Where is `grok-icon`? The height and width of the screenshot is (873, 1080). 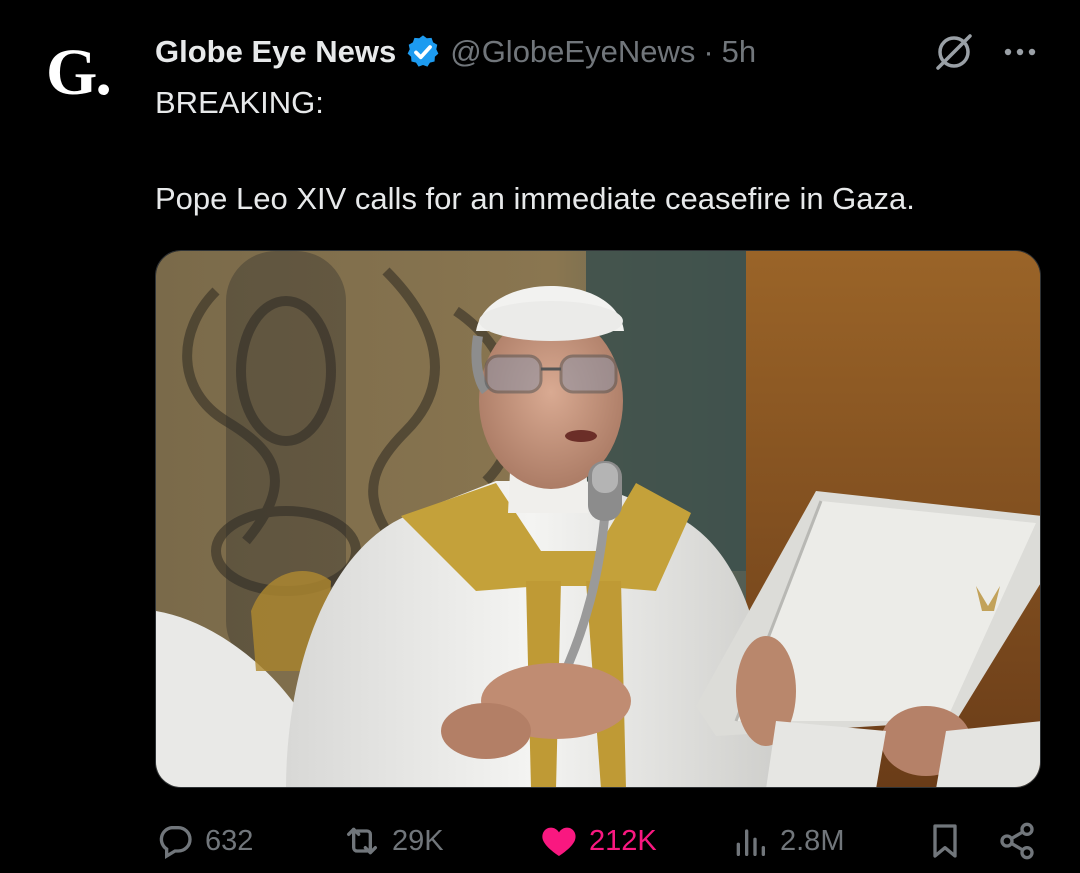
grok-icon is located at coordinates (954, 52).